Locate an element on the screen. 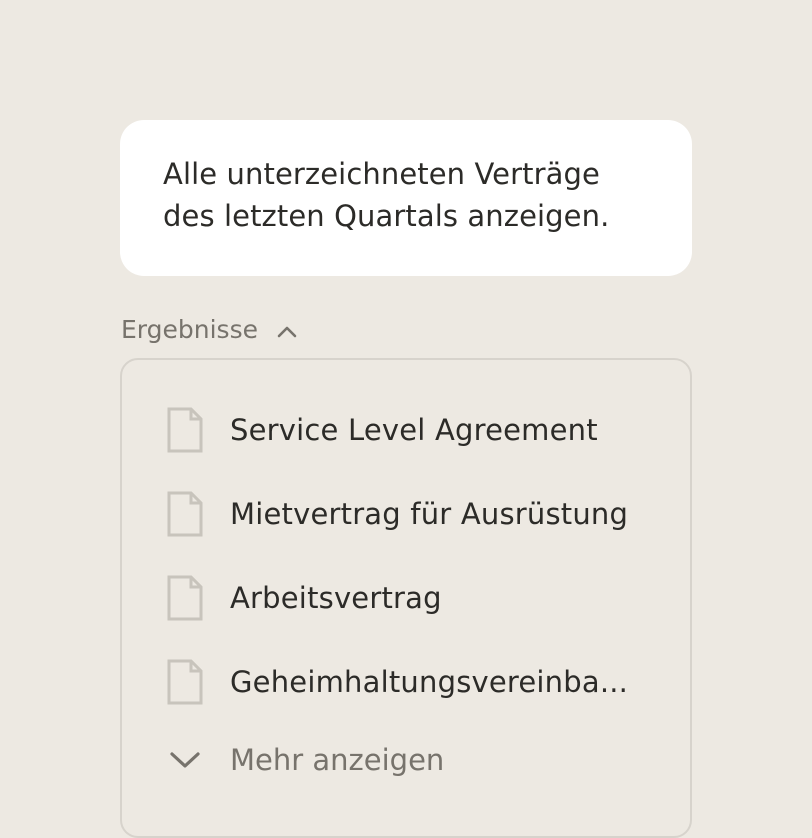 The width and height of the screenshot is (812, 838). show-more-label: Mehr anzeigen is located at coordinates (337, 760).